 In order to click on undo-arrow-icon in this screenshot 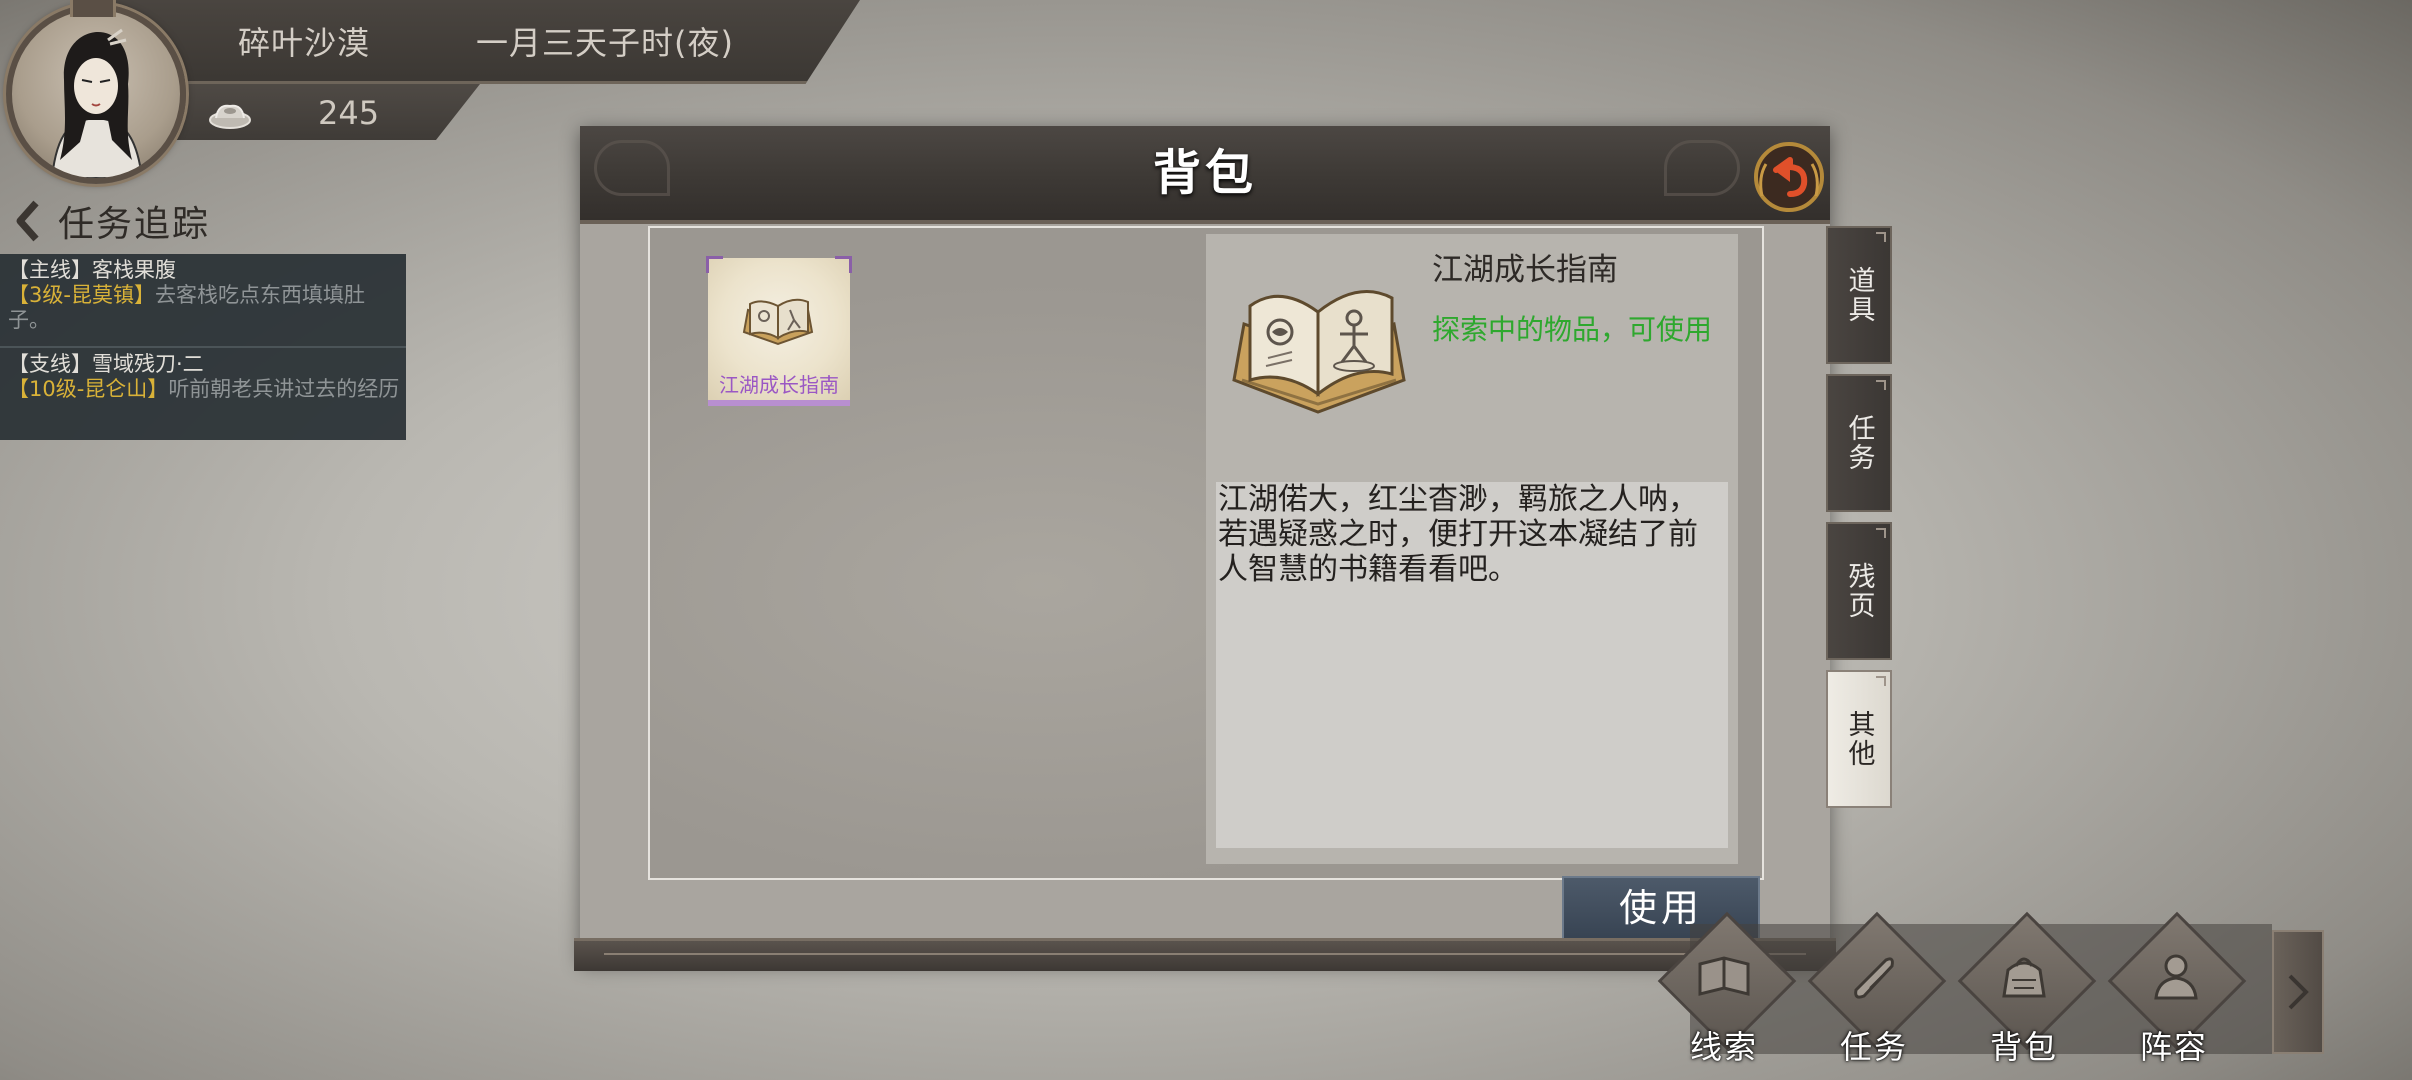, I will do `click(1789, 177)`.